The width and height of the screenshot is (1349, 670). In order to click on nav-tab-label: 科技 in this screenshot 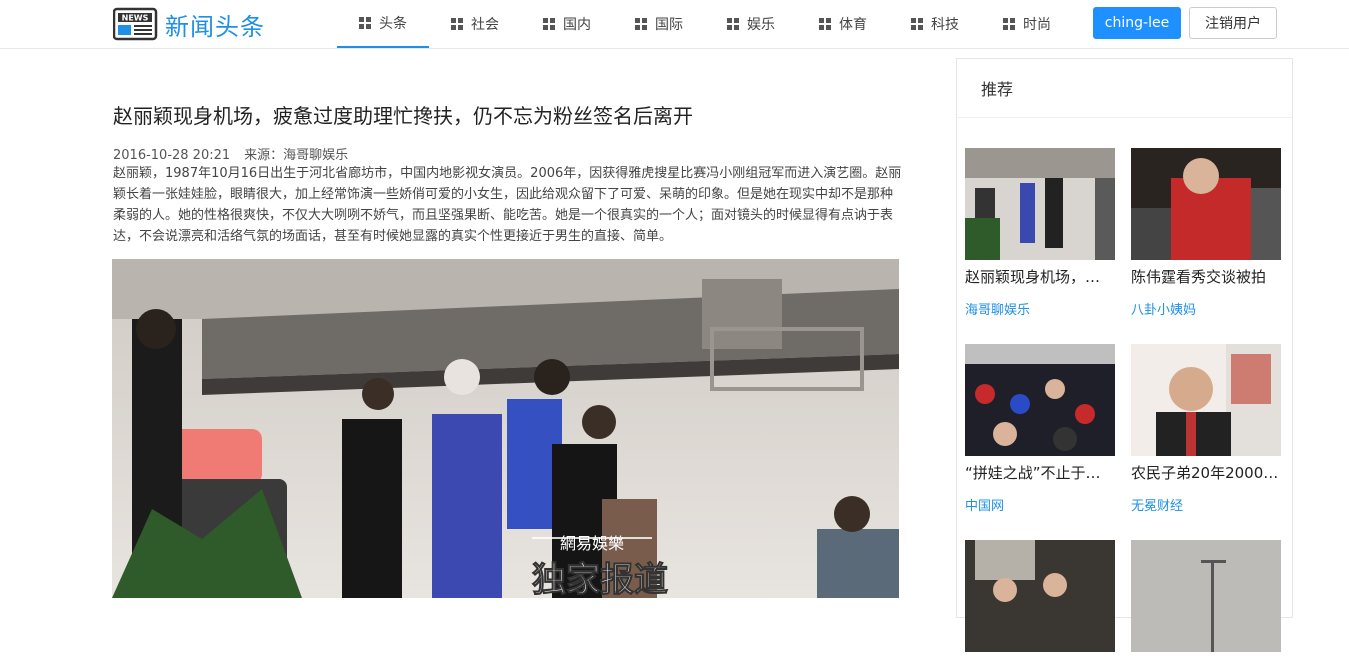, I will do `click(945, 25)`.